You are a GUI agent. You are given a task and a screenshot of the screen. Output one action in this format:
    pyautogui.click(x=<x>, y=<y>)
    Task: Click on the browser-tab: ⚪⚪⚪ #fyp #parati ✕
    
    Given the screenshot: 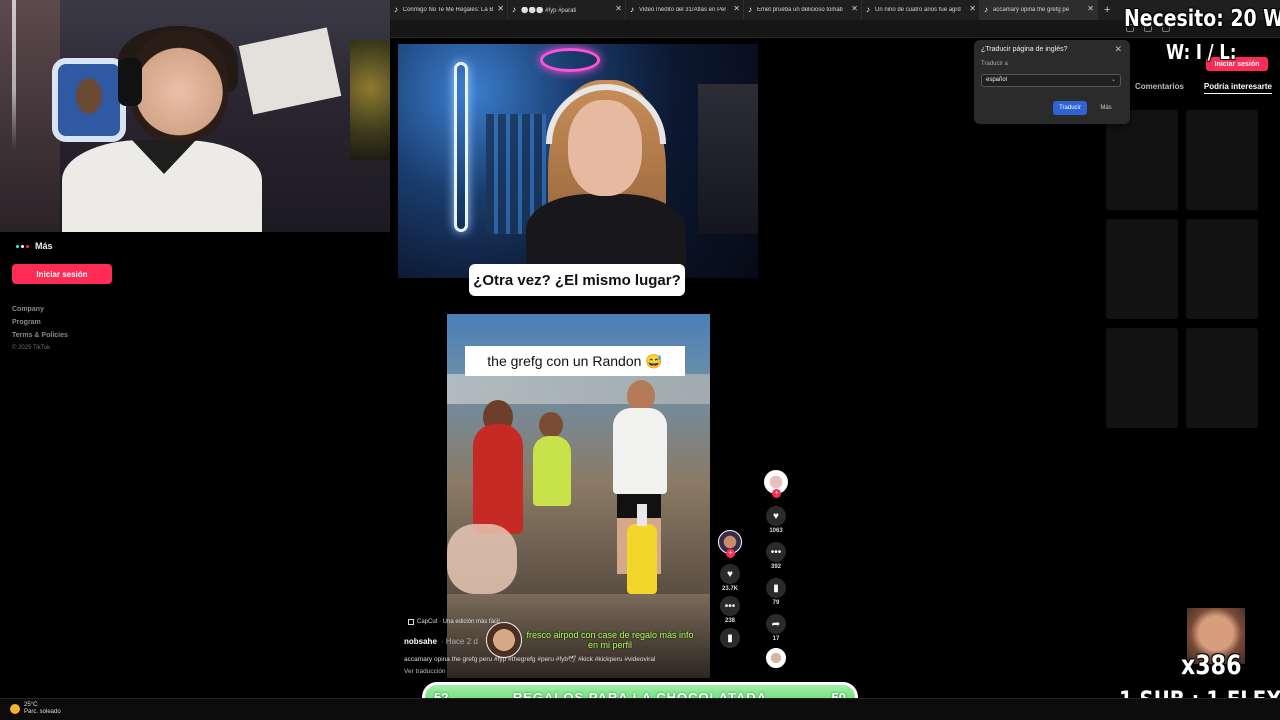 What is the action you would take?
    pyautogui.click(x=567, y=10)
    